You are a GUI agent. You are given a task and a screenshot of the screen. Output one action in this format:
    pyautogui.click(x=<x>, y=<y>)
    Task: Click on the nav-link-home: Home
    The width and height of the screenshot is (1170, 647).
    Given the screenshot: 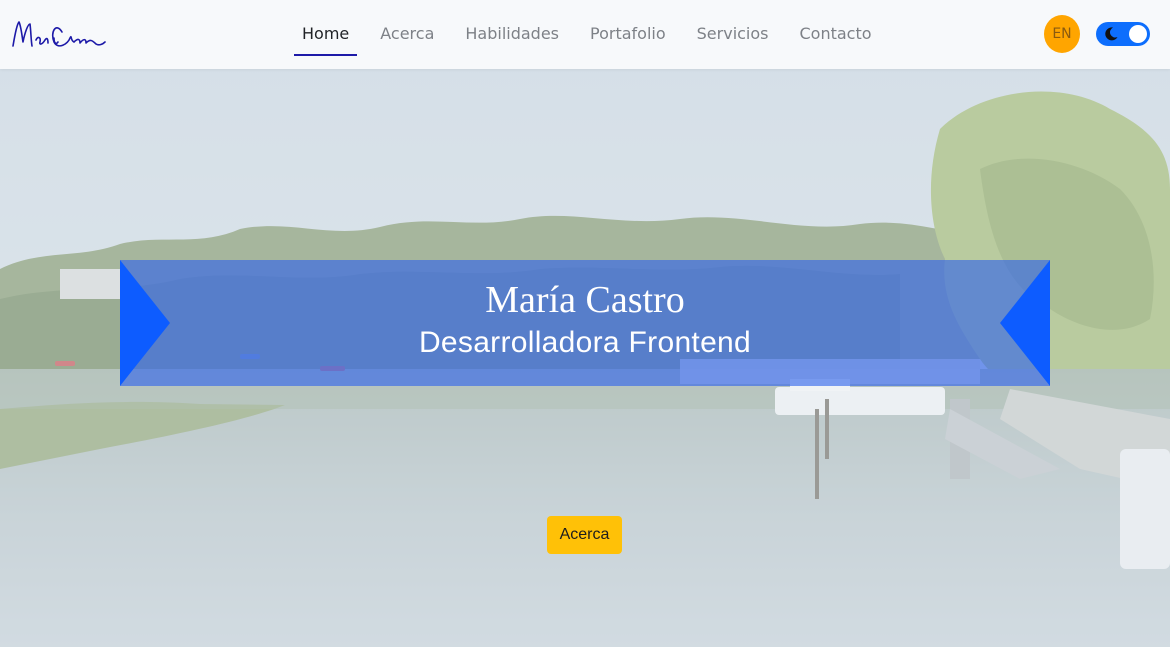 What is the action you would take?
    pyautogui.click(x=326, y=34)
    